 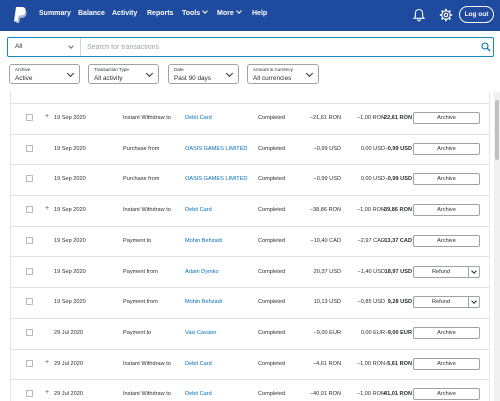 I want to click on search-input, so click(x=282, y=47).